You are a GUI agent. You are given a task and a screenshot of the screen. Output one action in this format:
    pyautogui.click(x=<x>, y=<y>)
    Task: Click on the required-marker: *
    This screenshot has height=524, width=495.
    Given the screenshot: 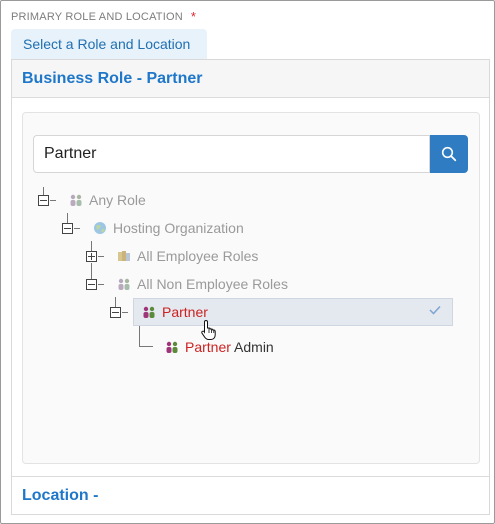 What is the action you would take?
    pyautogui.click(x=193, y=16)
    